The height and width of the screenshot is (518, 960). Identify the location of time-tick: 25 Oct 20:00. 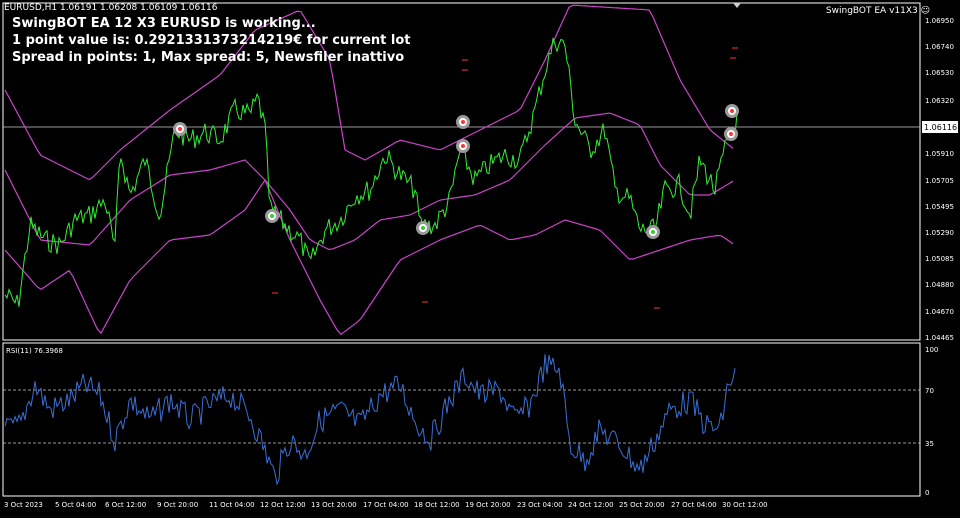
(642, 505).